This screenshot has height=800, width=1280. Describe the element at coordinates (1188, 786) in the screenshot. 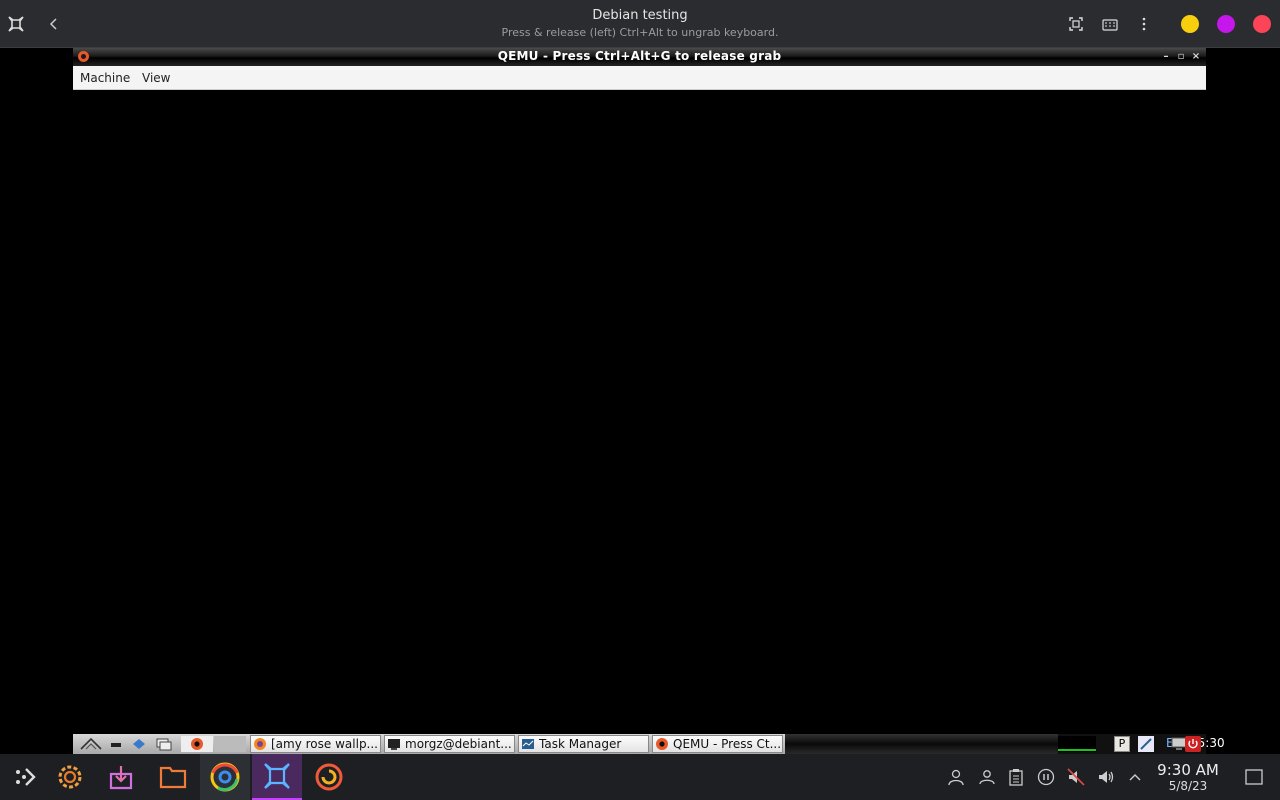

I see `clock-date: 5/8/23` at that location.